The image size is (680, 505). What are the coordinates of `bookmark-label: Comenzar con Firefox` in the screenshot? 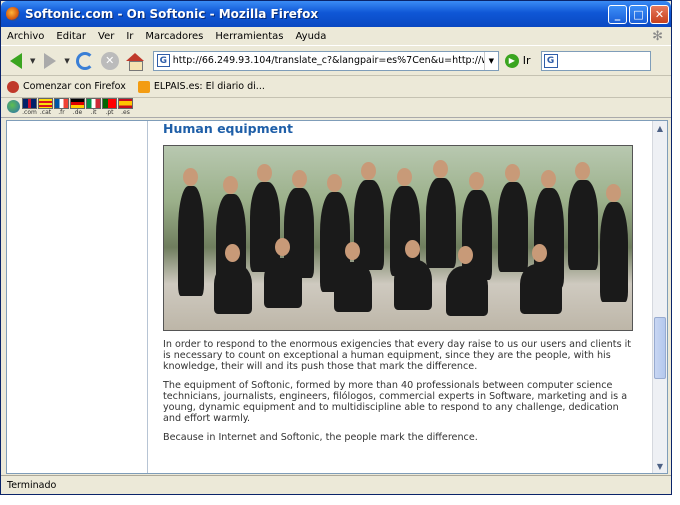 It's located at (74, 86).